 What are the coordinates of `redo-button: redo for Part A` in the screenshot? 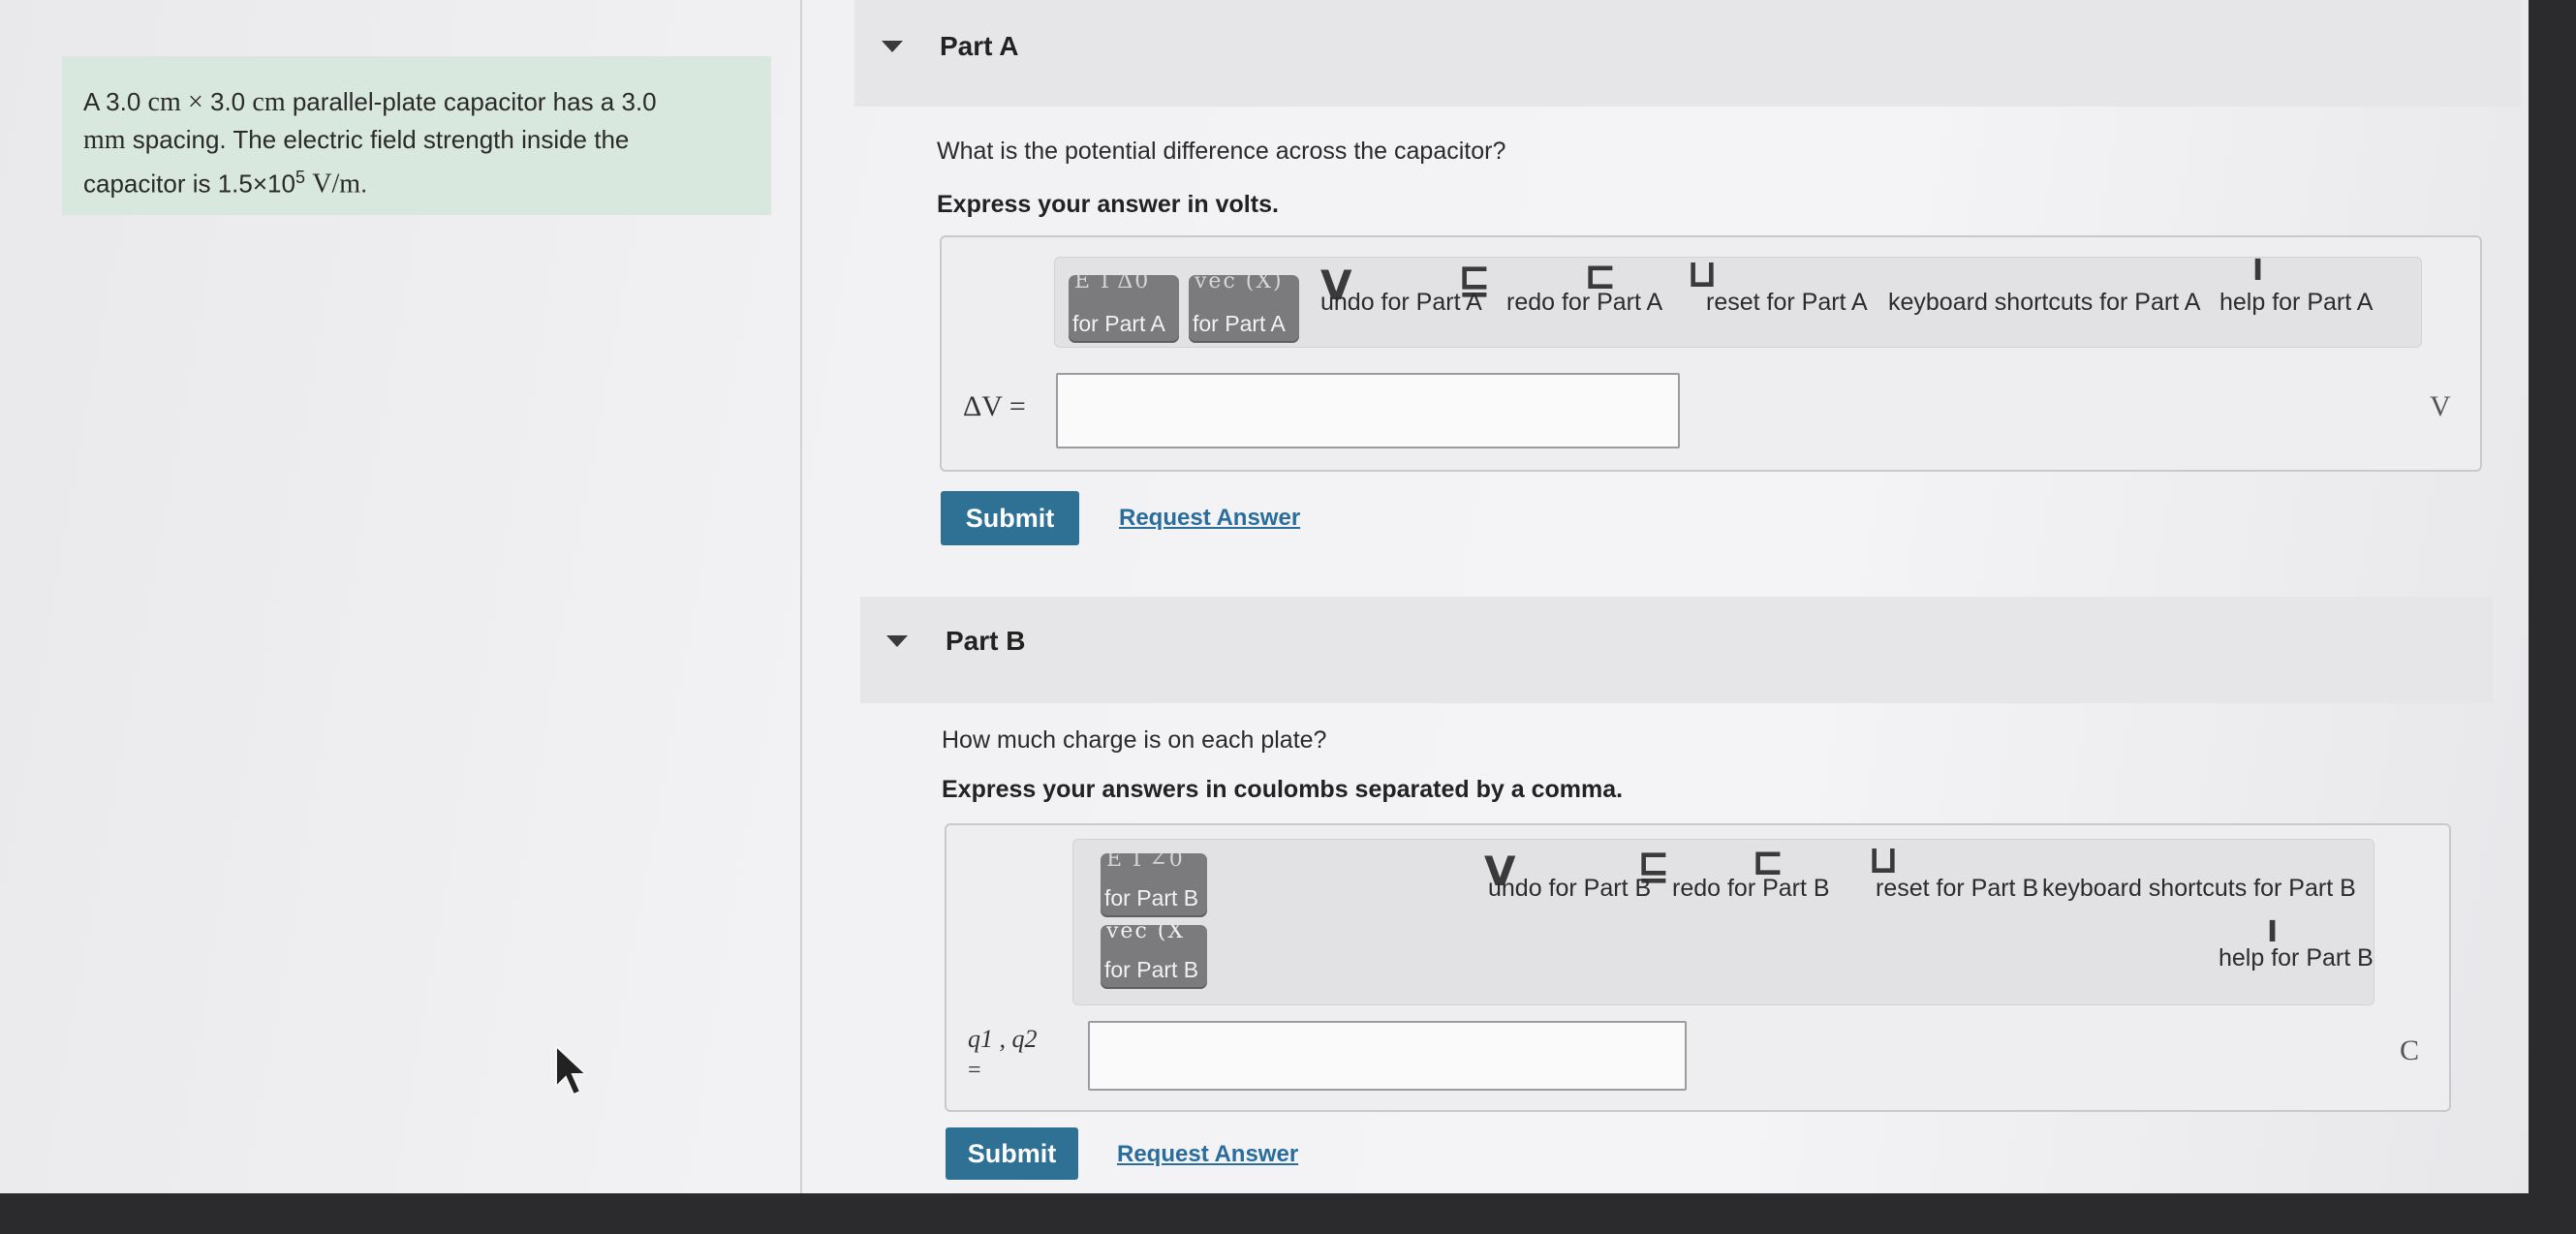 It's located at (1584, 303).